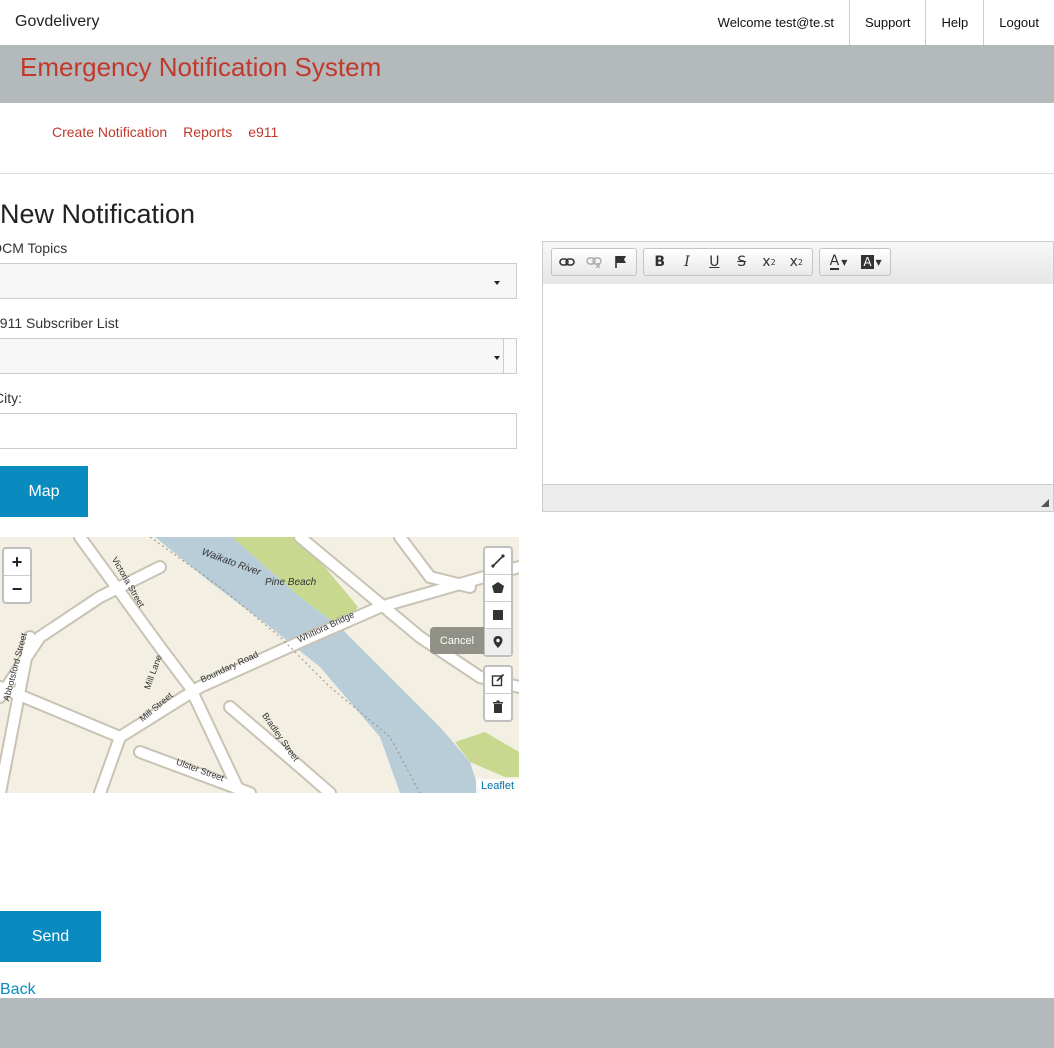 Image resolution: width=1054 pixels, height=1048 pixels. I want to click on brand-name: Govdelivery, so click(57, 22).